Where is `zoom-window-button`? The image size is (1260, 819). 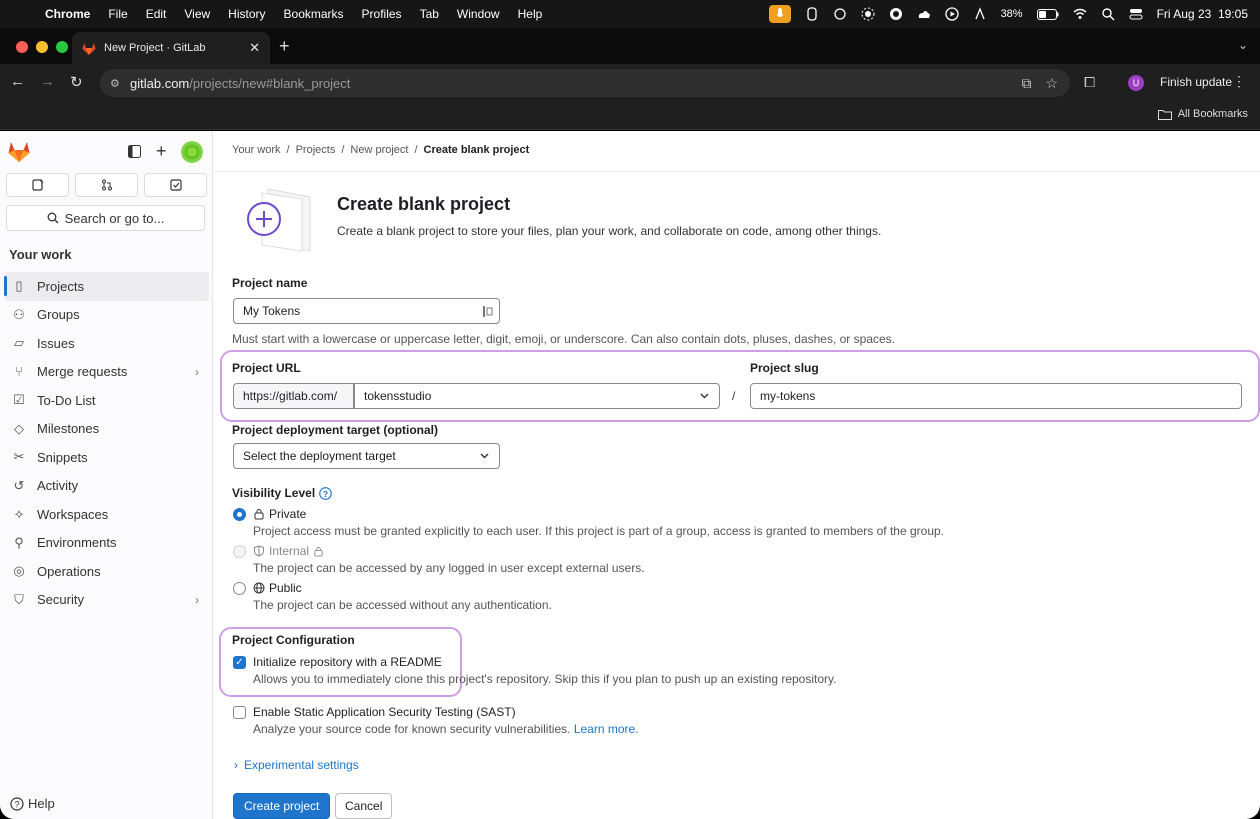
zoom-window-button is located at coordinates (62, 47).